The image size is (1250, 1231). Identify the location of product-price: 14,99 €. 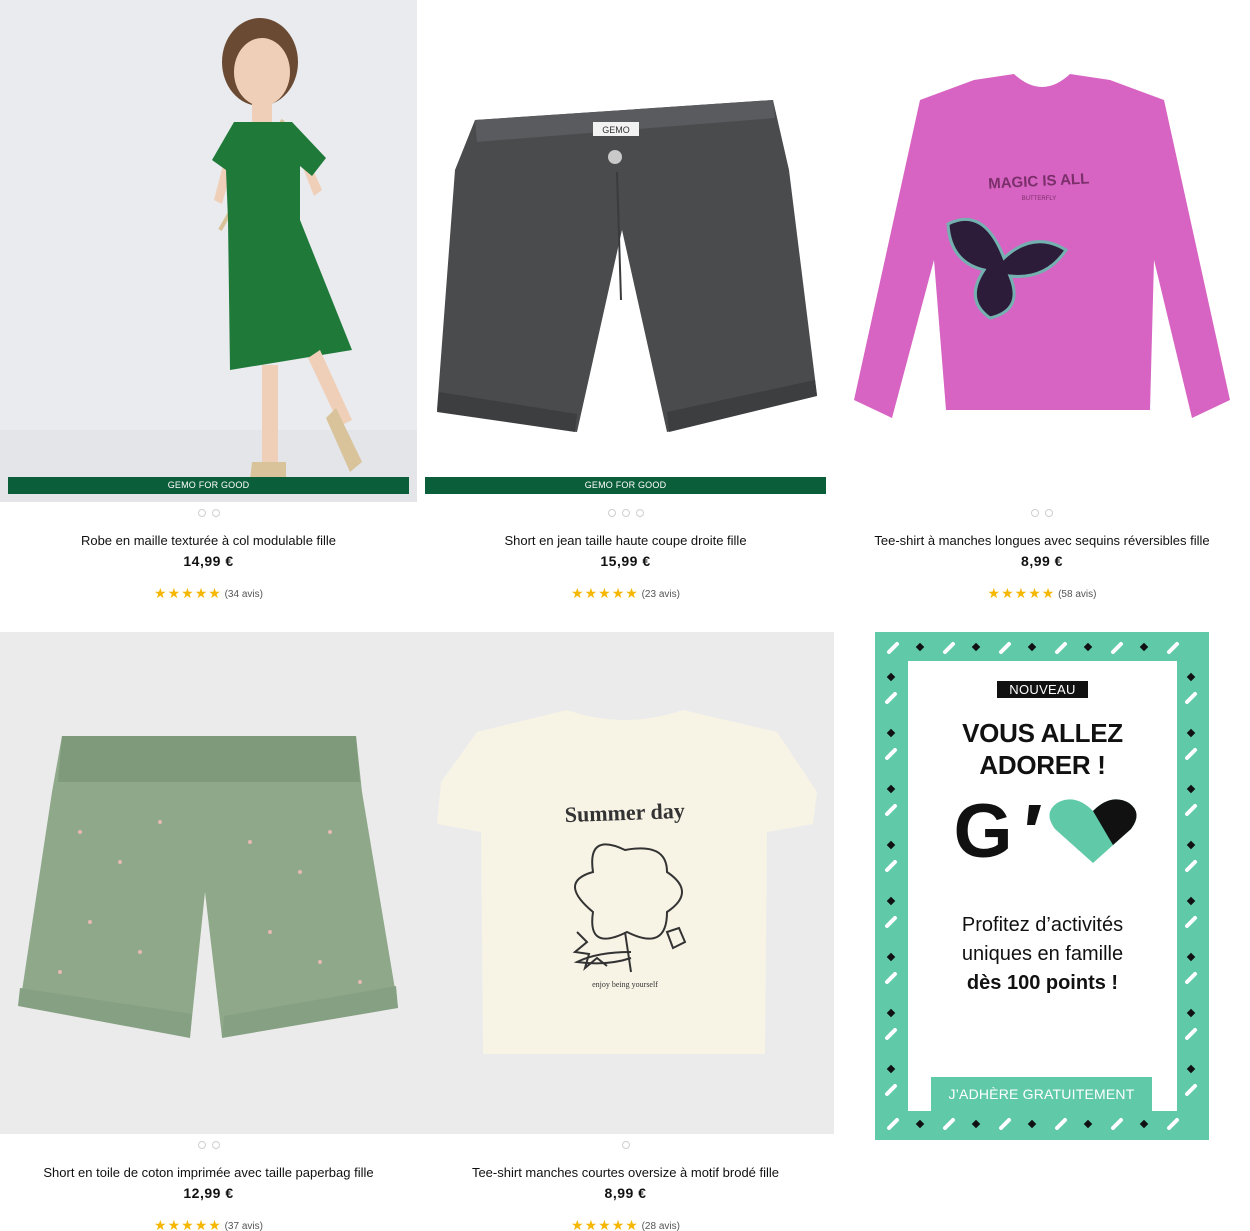
(208, 561).